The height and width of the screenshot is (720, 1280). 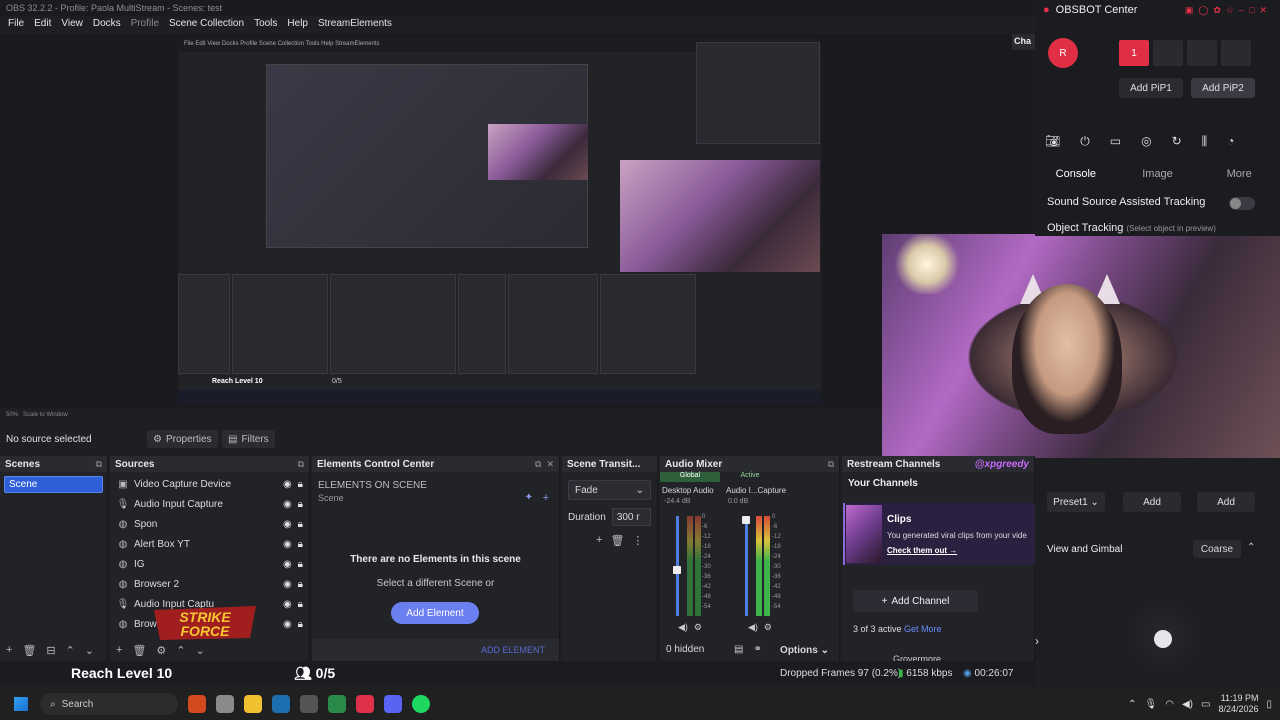 I want to click on gimbal-joystick, so click(x=1163, y=636).